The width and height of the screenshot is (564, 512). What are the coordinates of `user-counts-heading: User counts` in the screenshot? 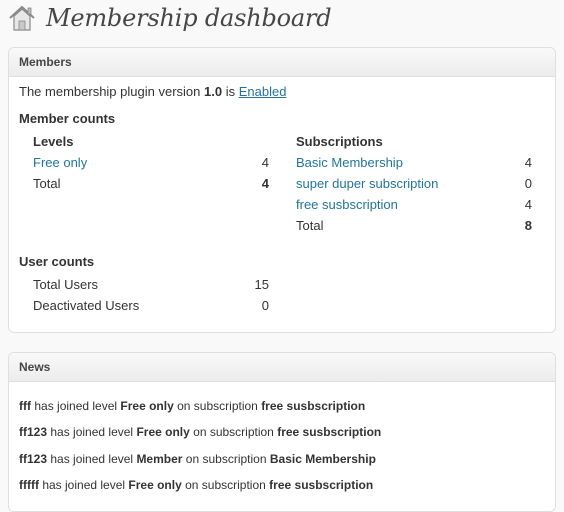 It's located at (57, 261).